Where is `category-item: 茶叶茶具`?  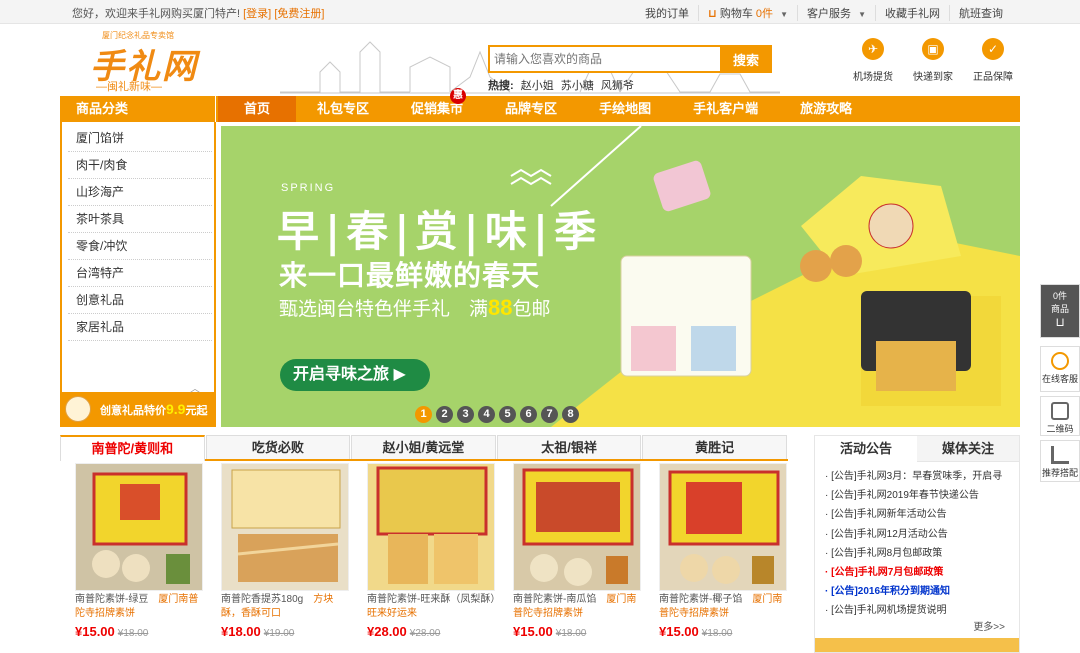 category-item: 茶叶茶具 is located at coordinates (140, 219).